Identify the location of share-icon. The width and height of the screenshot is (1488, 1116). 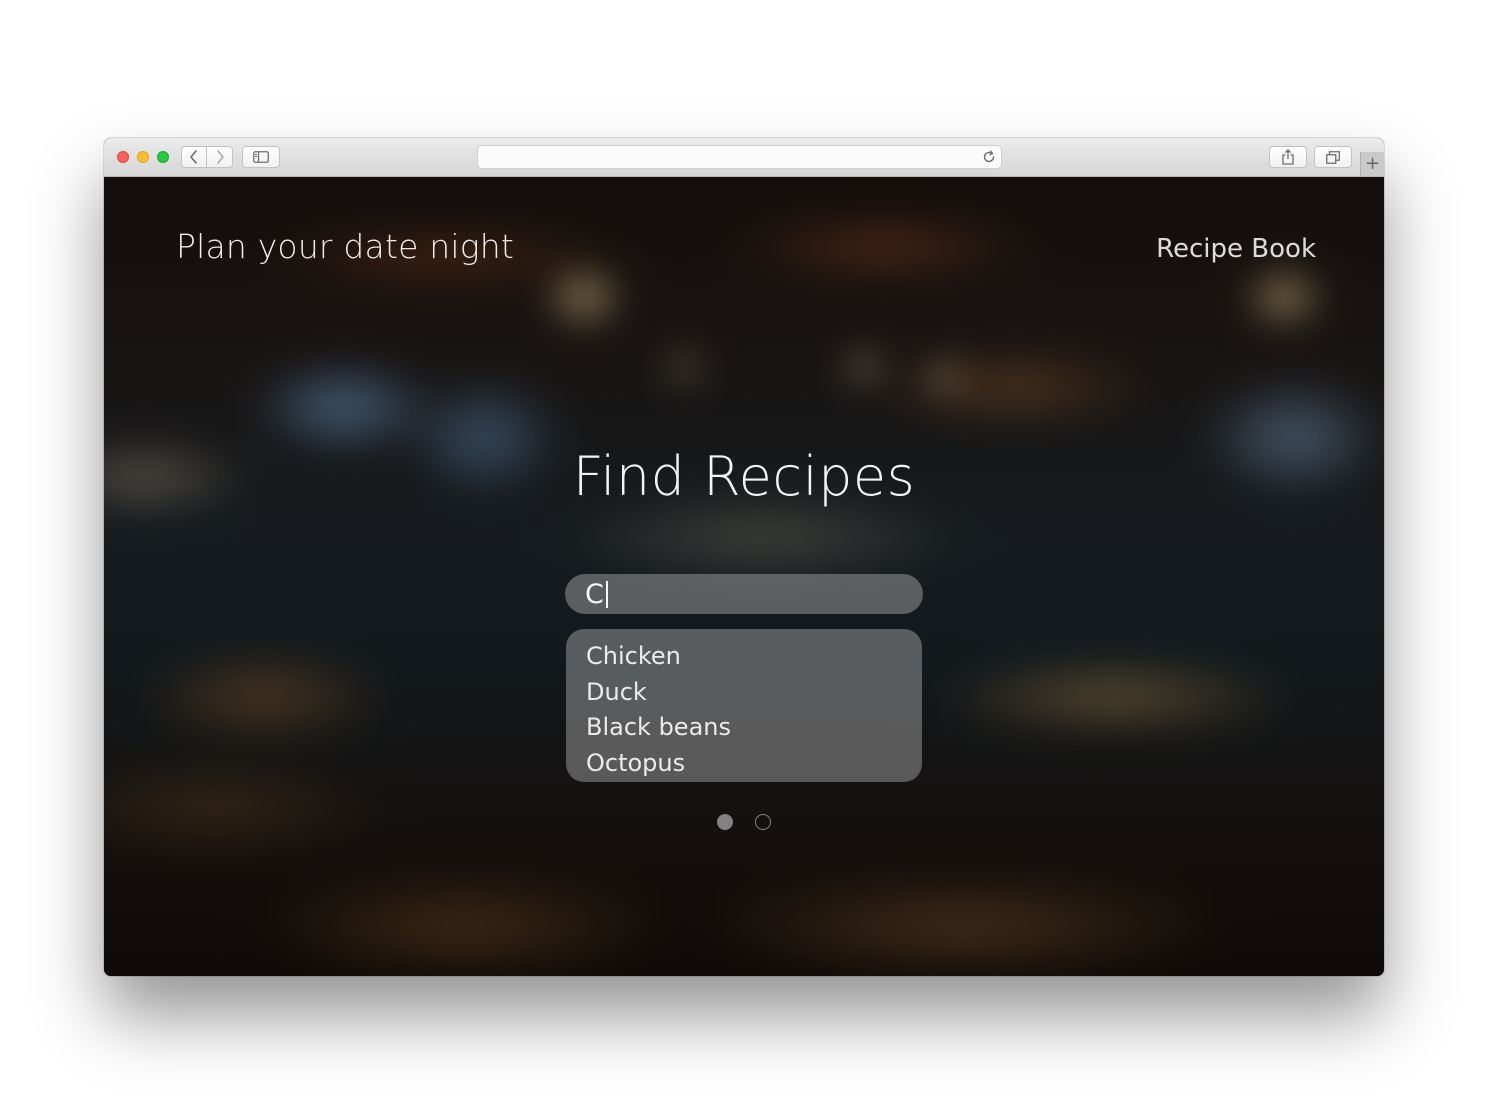
(1288, 157).